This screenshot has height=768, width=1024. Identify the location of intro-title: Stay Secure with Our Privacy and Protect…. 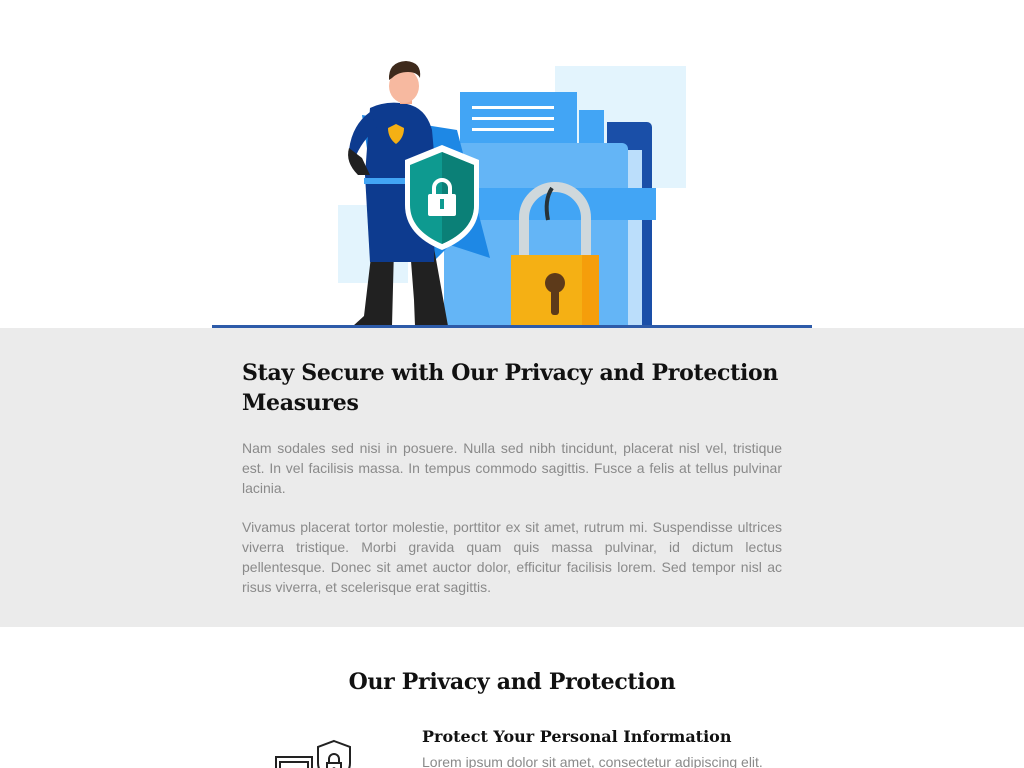
(510, 388).